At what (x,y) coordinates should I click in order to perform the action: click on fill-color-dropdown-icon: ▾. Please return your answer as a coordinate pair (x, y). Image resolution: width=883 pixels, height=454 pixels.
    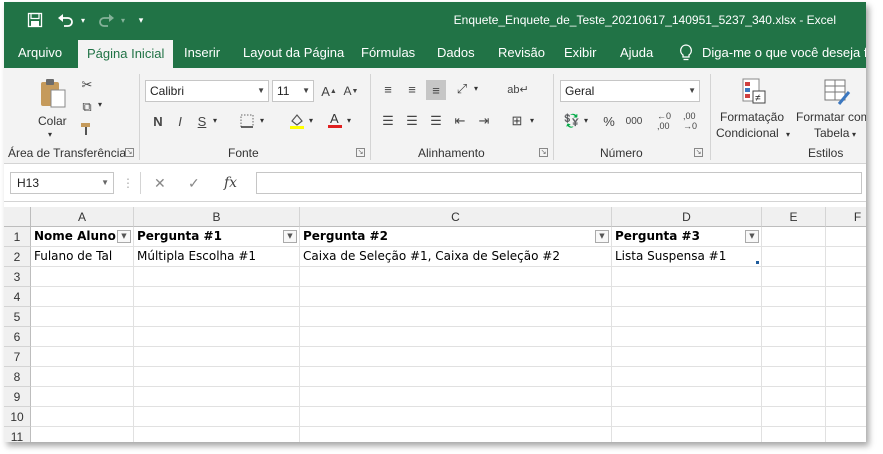
    Looking at the image, I should click on (311, 120).